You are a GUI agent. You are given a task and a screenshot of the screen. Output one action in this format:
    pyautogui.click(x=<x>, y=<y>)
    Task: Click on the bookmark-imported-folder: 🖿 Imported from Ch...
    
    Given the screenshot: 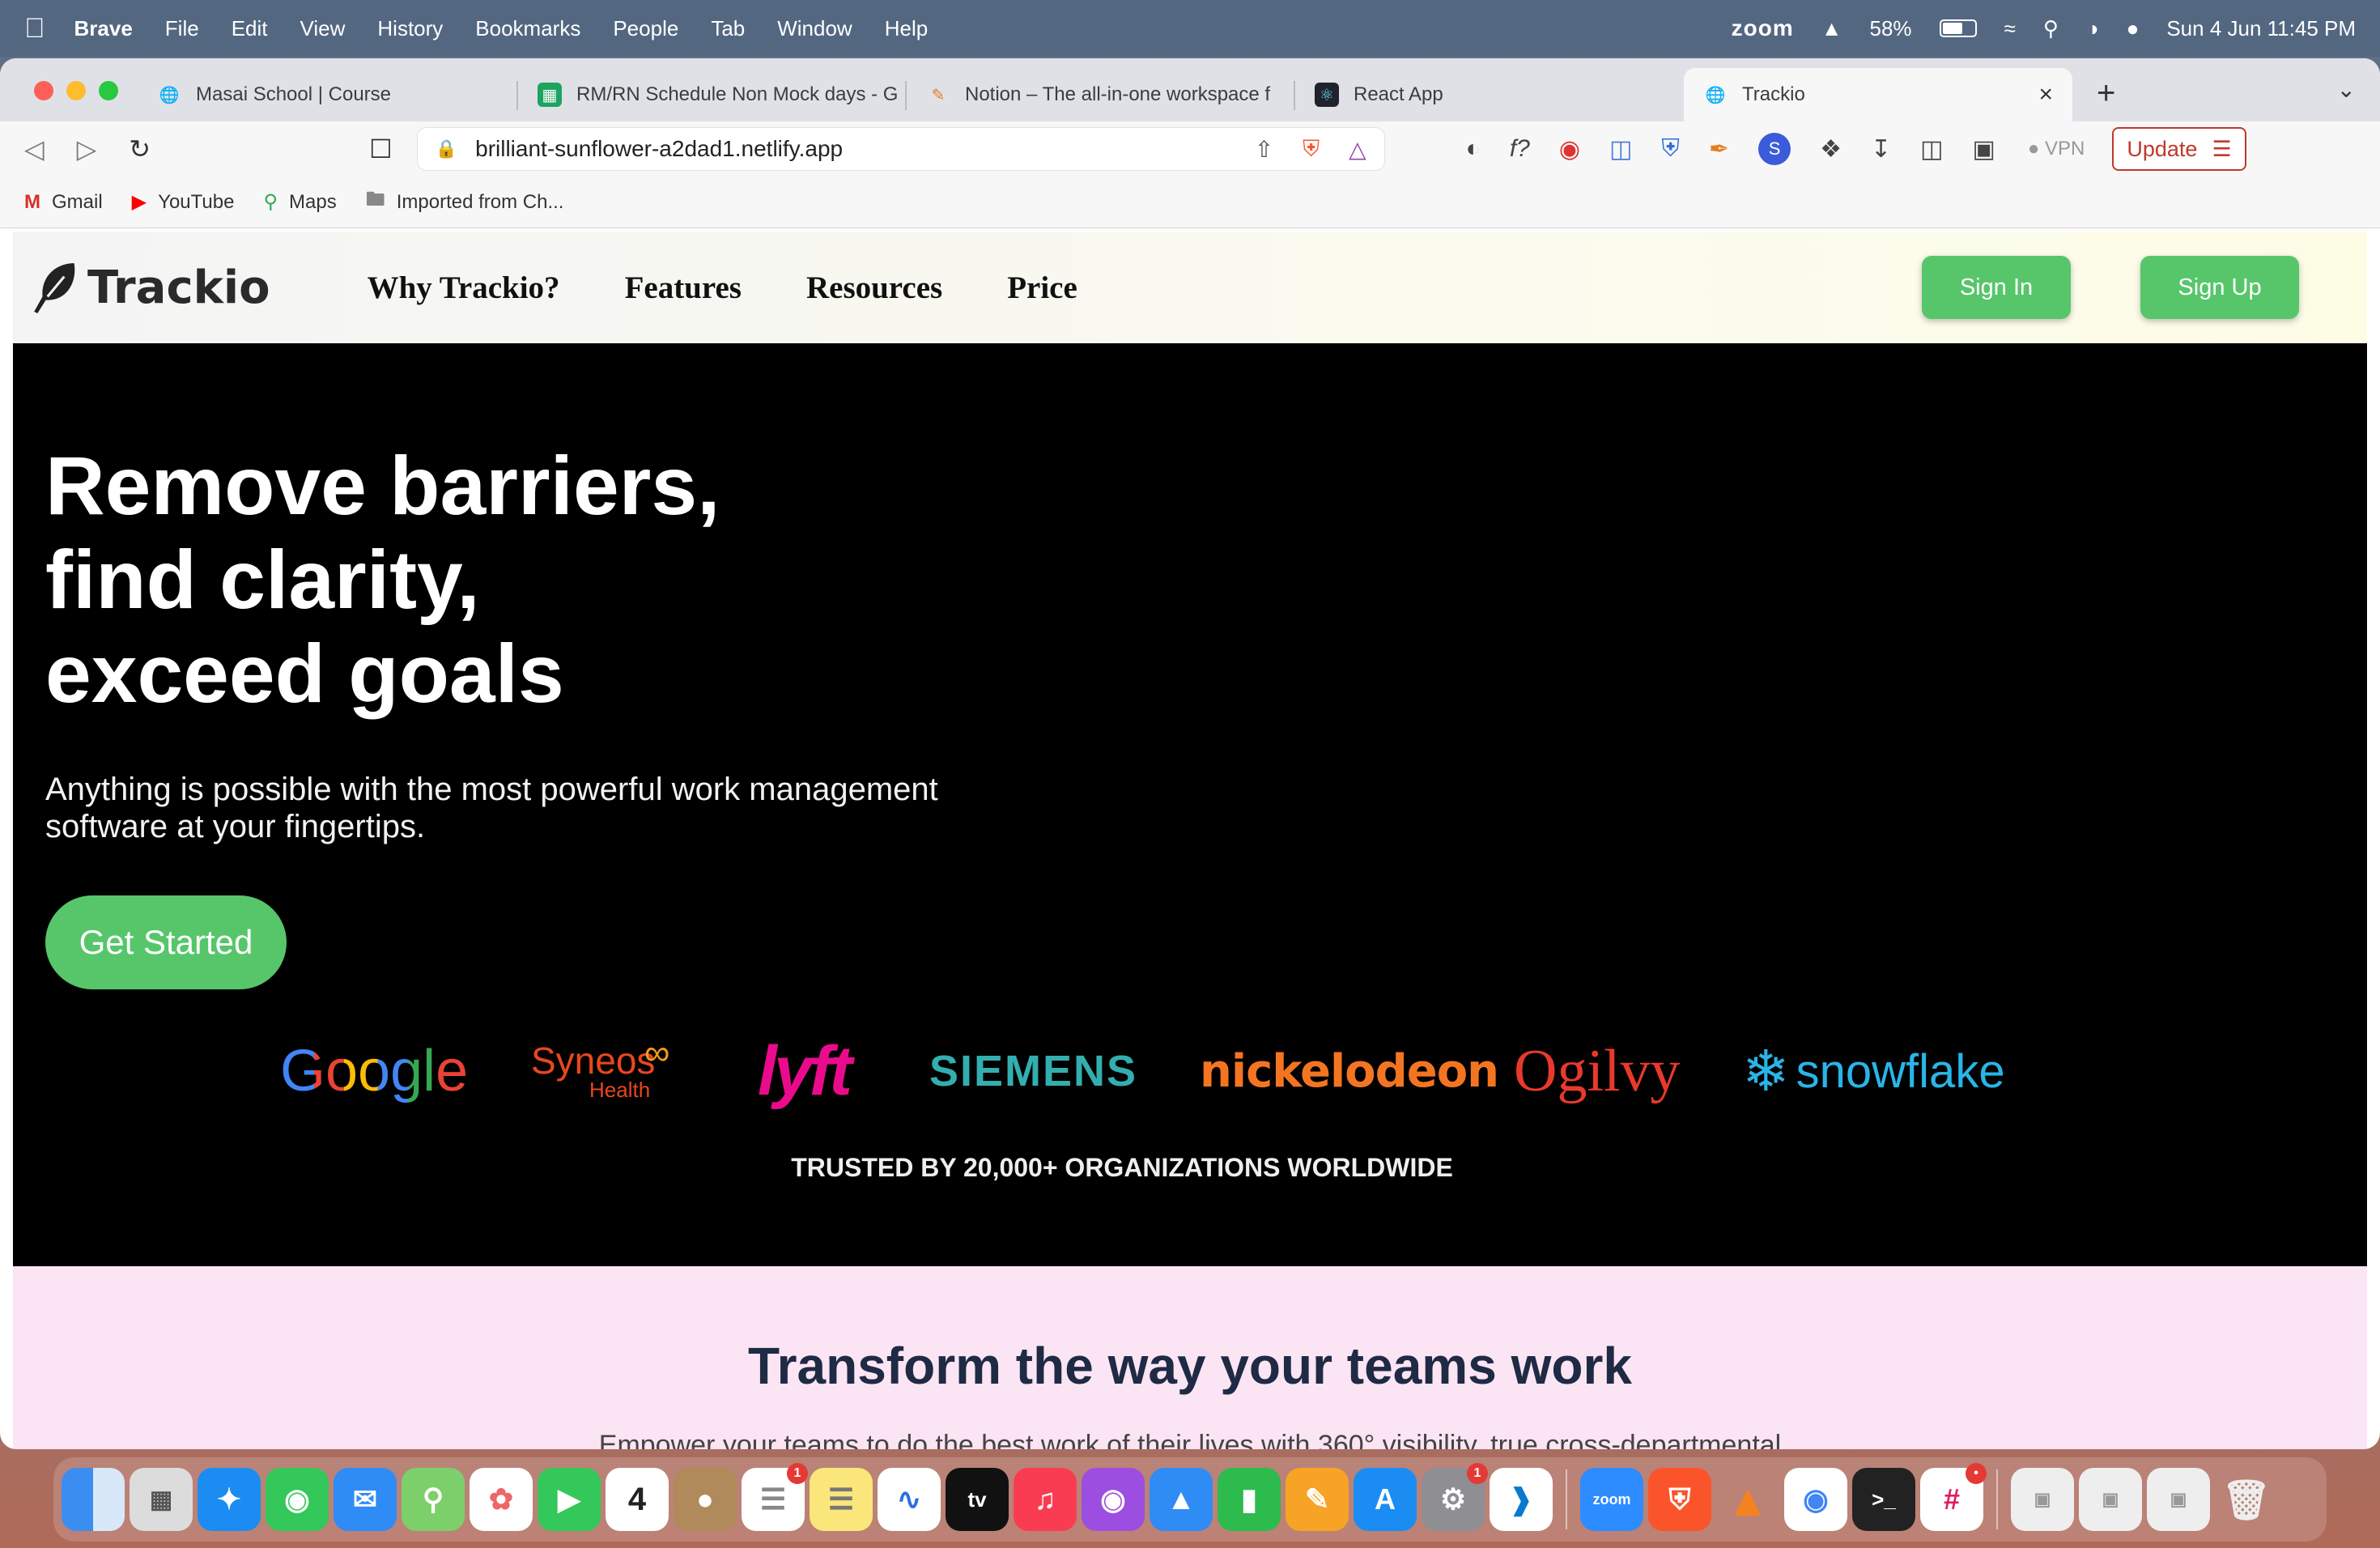 What is the action you would take?
    pyautogui.click(x=465, y=202)
    